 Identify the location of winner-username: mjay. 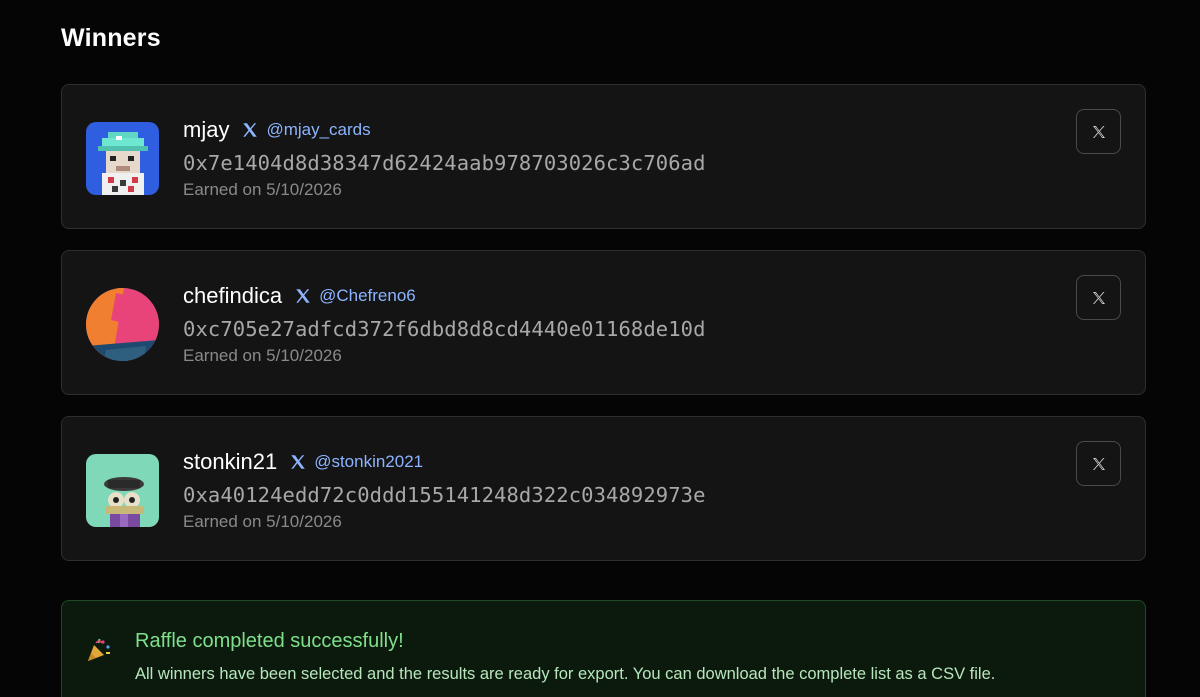
(206, 129).